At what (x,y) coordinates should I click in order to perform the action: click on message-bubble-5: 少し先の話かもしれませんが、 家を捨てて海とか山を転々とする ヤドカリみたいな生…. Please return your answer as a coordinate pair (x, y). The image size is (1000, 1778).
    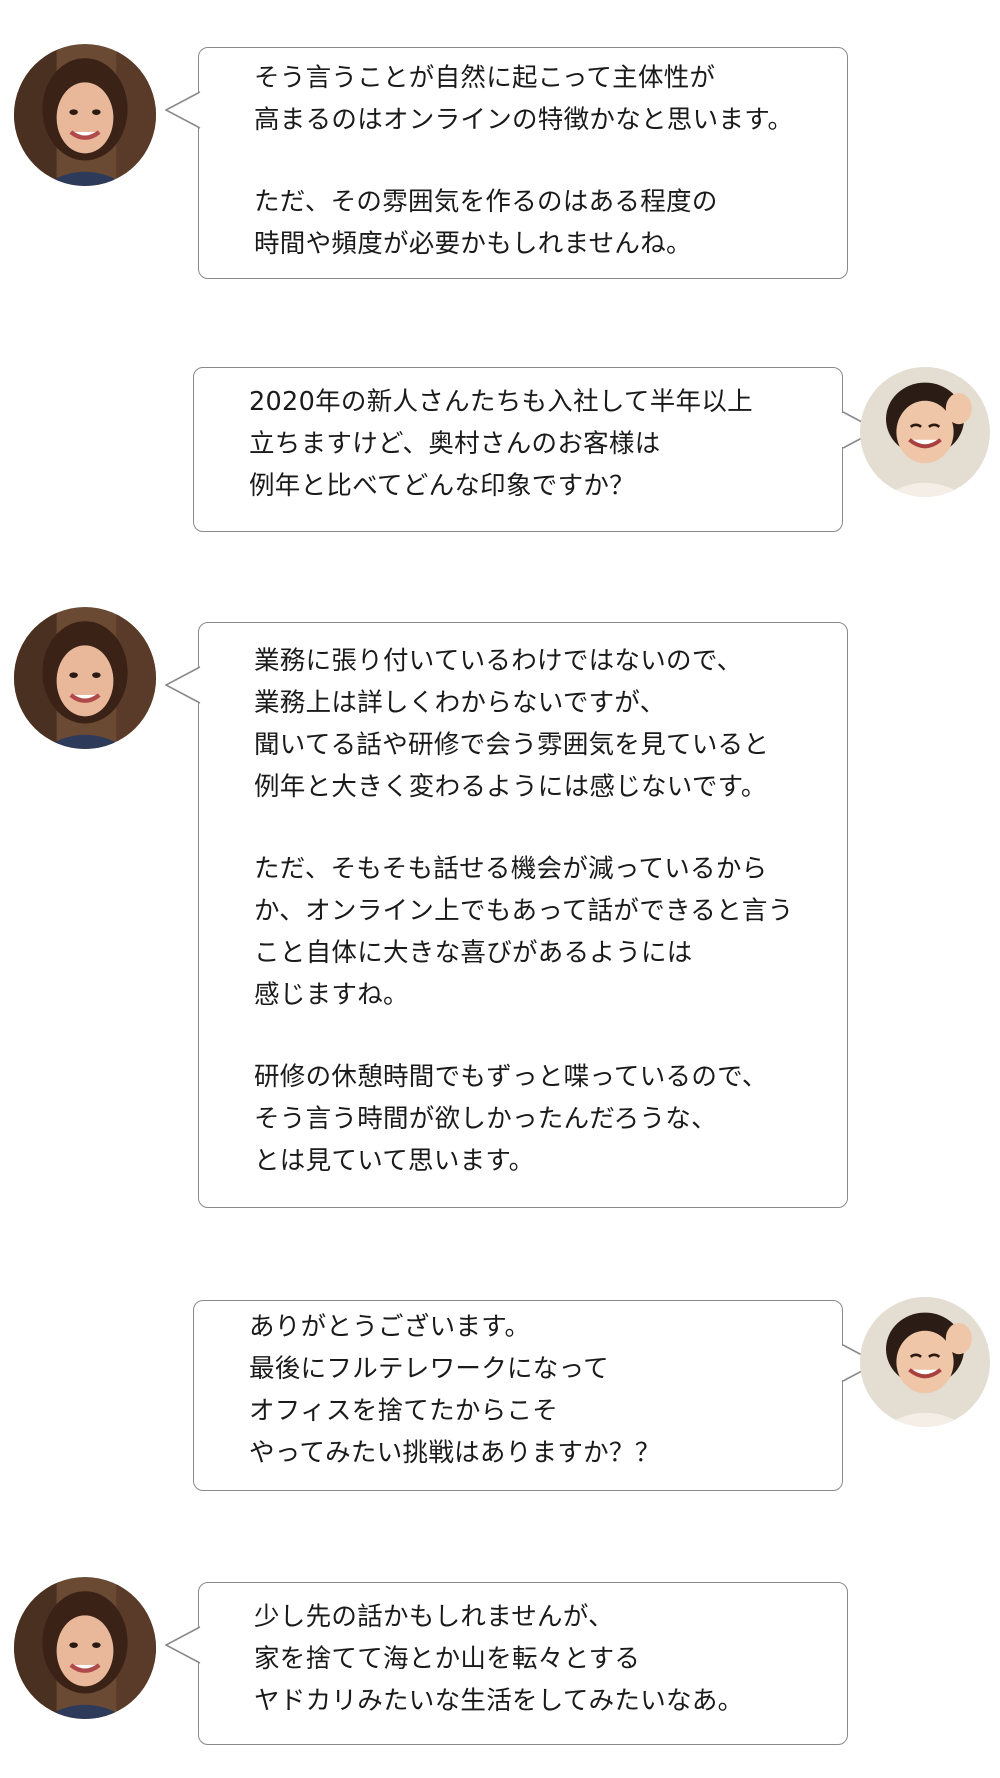
    Looking at the image, I should click on (506, 1663).